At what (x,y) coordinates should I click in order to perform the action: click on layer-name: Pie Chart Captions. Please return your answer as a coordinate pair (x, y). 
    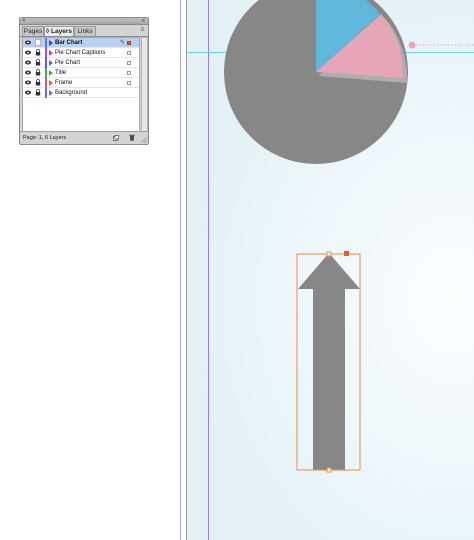
    Looking at the image, I should click on (80, 53).